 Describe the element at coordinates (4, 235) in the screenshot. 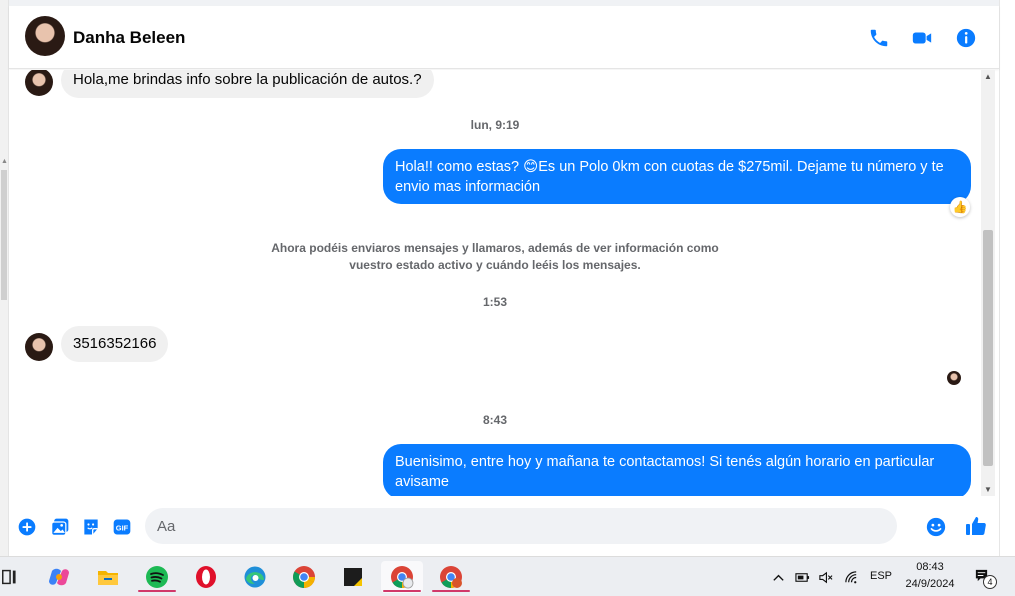

I see `left-scrollbar-thumb` at that location.